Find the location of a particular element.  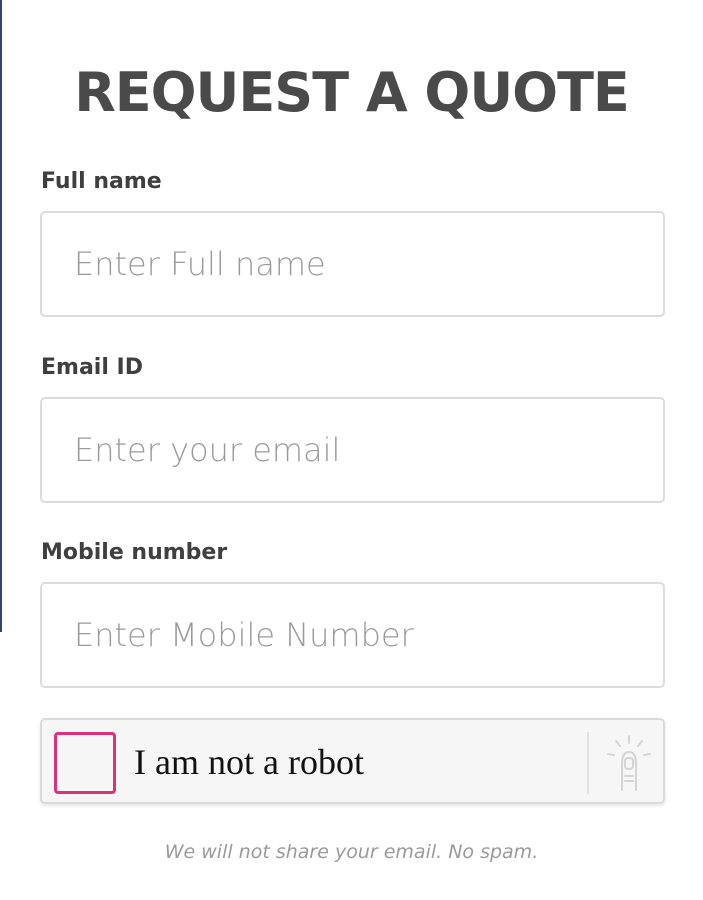

captcha-checkbox is located at coordinates (85, 763).